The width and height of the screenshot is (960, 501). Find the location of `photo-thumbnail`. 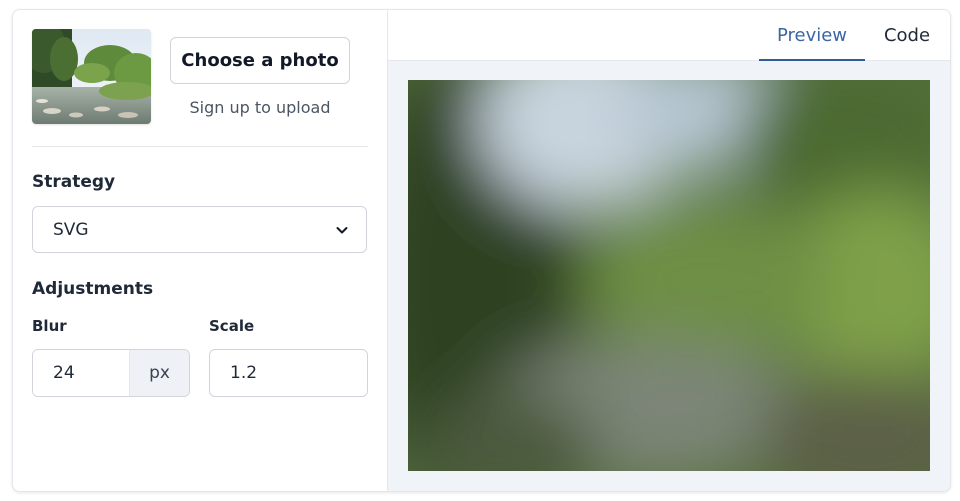

photo-thumbnail is located at coordinates (91, 76).